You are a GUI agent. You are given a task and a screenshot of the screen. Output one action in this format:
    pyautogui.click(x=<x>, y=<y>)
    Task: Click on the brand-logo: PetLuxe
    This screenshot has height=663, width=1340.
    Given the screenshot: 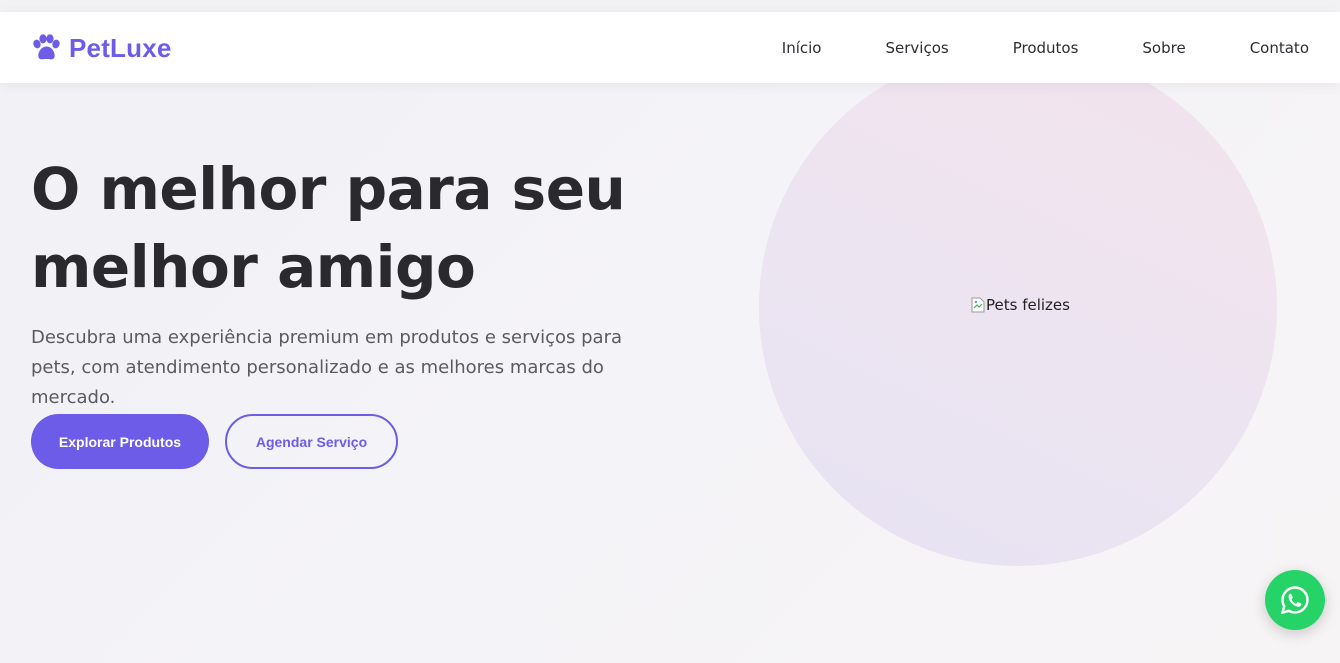 What is the action you would take?
    pyautogui.click(x=101, y=48)
    